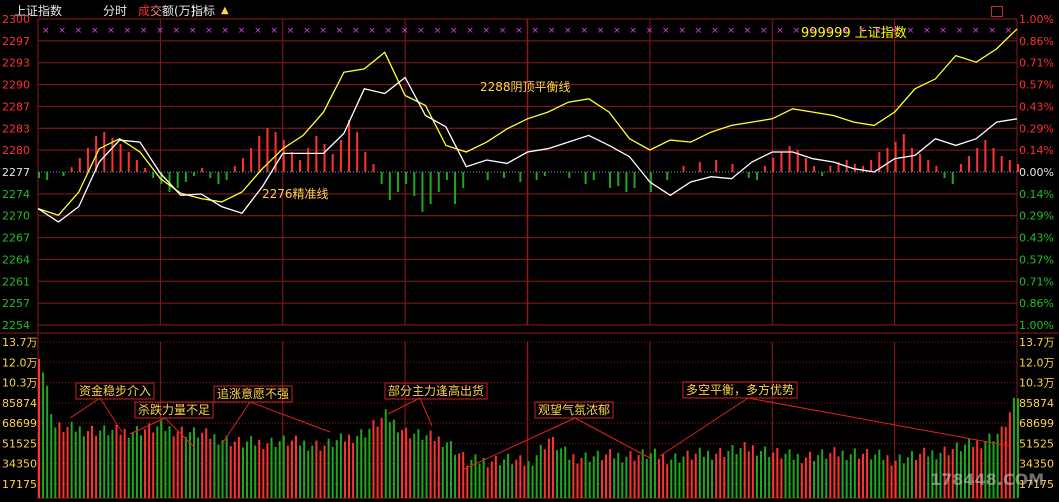  Describe the element at coordinates (20, 342) in the screenshot. I see `volume-tick-label: 13.7万` at that location.